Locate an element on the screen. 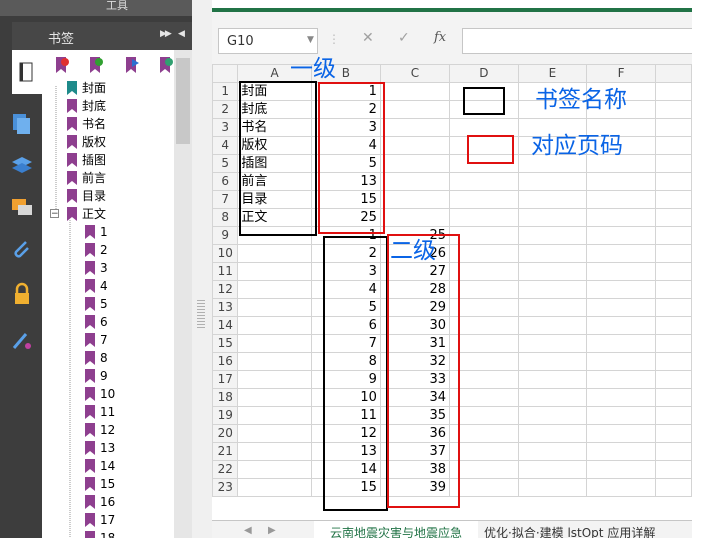 Image resolution: width=703 pixels, height=538 pixels. row-header: 4 is located at coordinates (225, 145).